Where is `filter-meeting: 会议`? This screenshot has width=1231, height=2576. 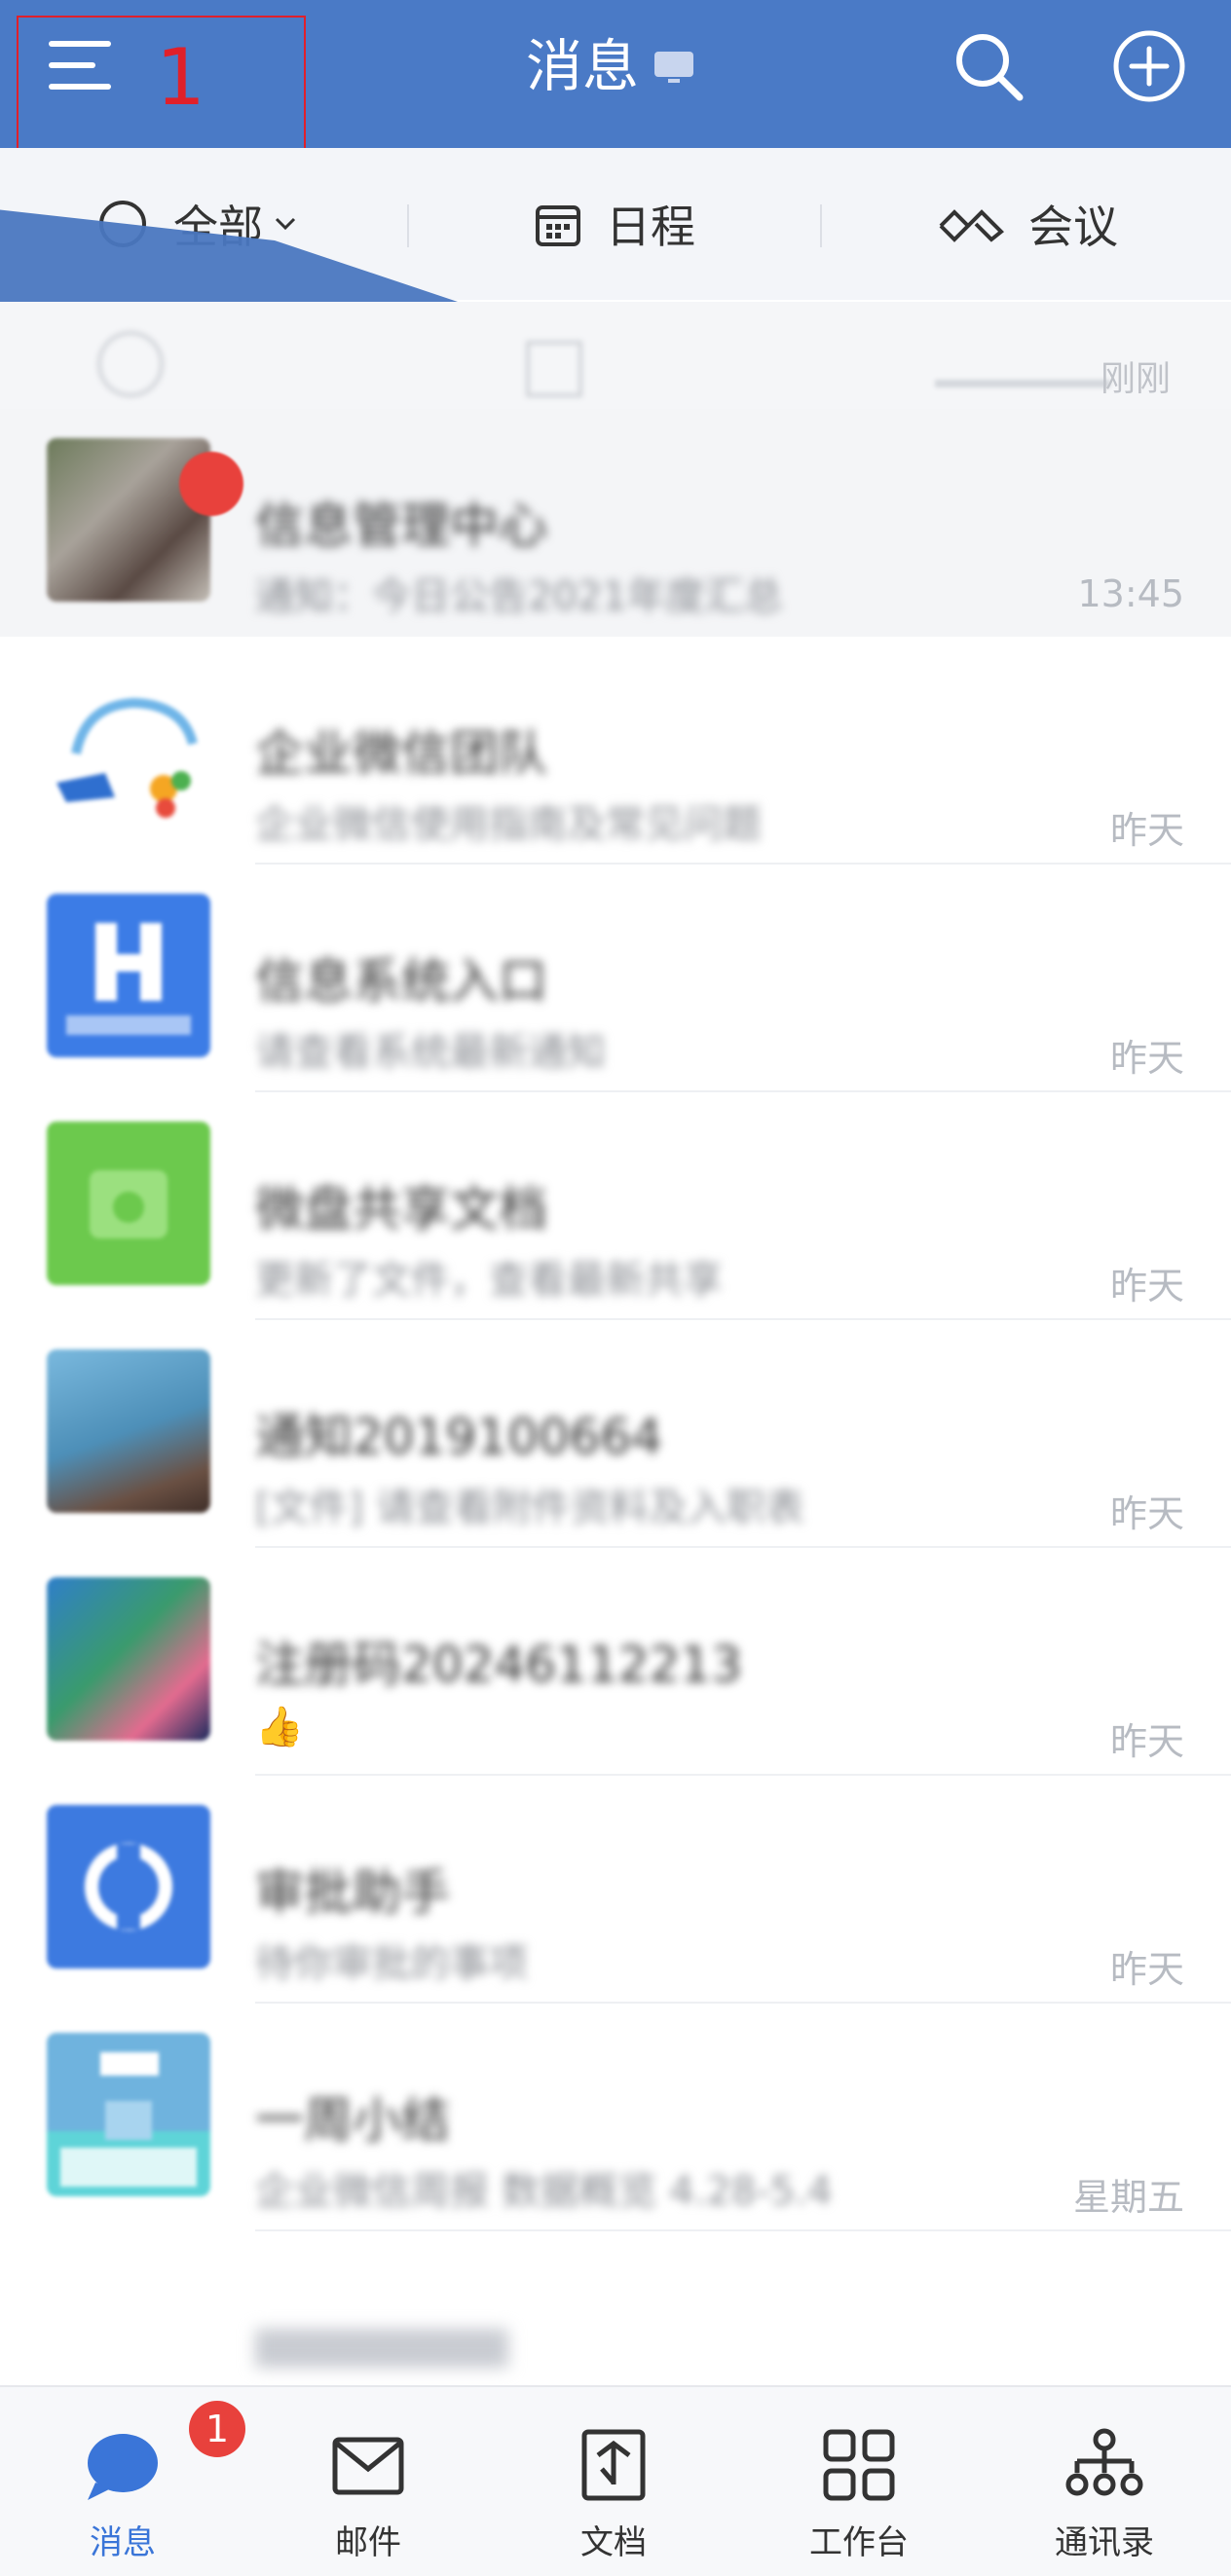
filter-meeting: 会议 is located at coordinates (1027, 224).